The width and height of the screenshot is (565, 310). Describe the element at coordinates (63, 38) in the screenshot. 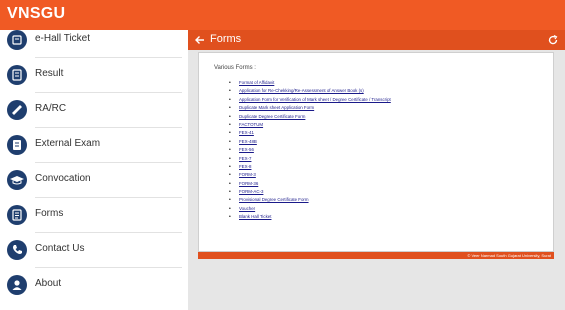

I see `sidebar-item-label: e-Hall Ticket` at that location.